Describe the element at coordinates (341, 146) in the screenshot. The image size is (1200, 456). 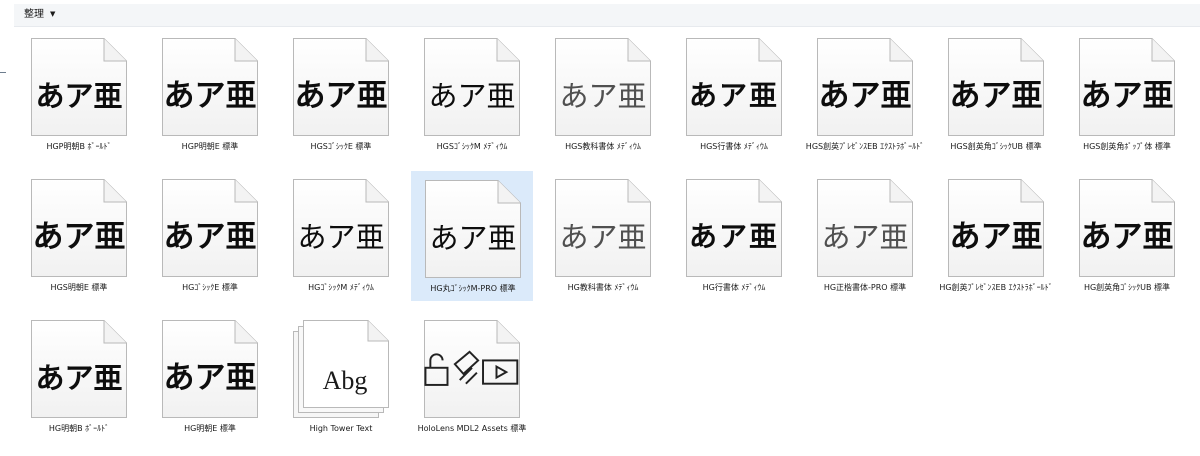
I see `font-file-name: HGSｺﾞｼｯｸE 標準` at that location.